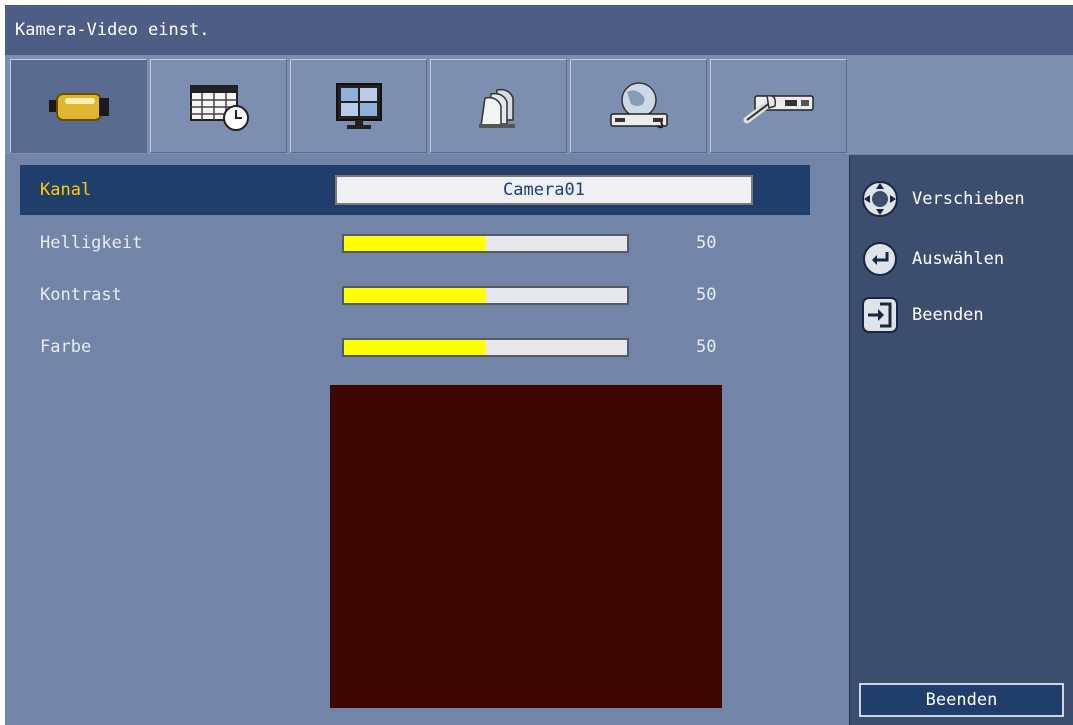 The height and width of the screenshot is (725, 1073). I want to click on system-tools-icon, so click(778, 109).